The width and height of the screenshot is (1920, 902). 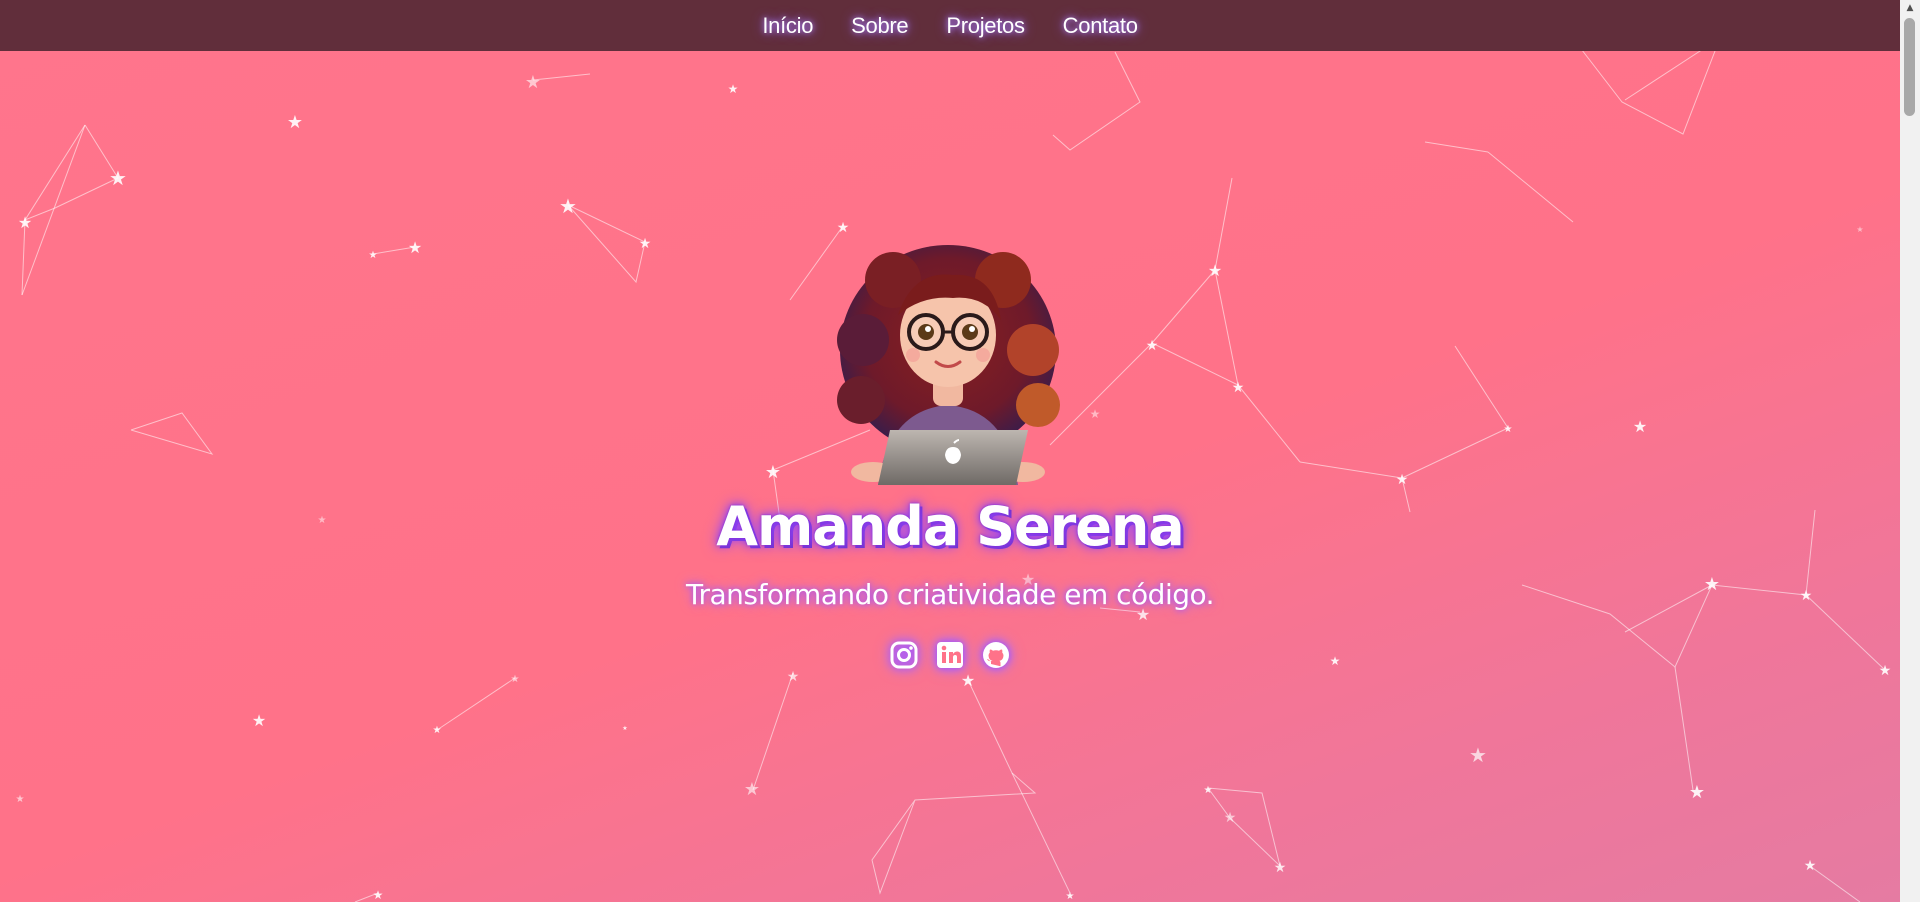 What do you see at coordinates (996, 655) in the screenshot?
I see `github-icon` at bounding box center [996, 655].